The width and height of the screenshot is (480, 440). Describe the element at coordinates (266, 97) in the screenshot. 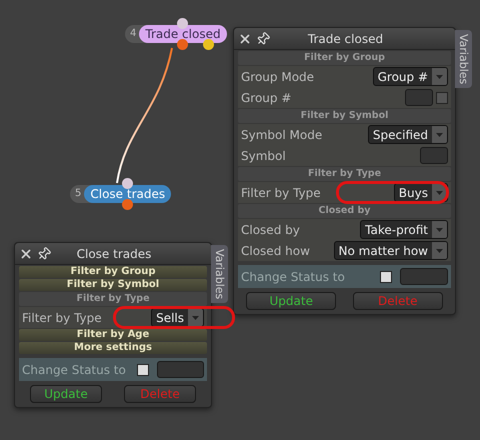

I see `field-label: Group #` at that location.